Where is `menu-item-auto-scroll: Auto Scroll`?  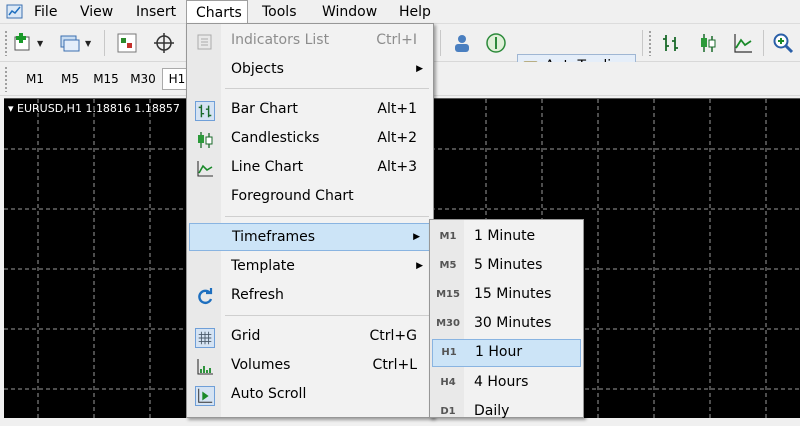 menu-item-auto-scroll: Auto Scroll is located at coordinates (310, 395).